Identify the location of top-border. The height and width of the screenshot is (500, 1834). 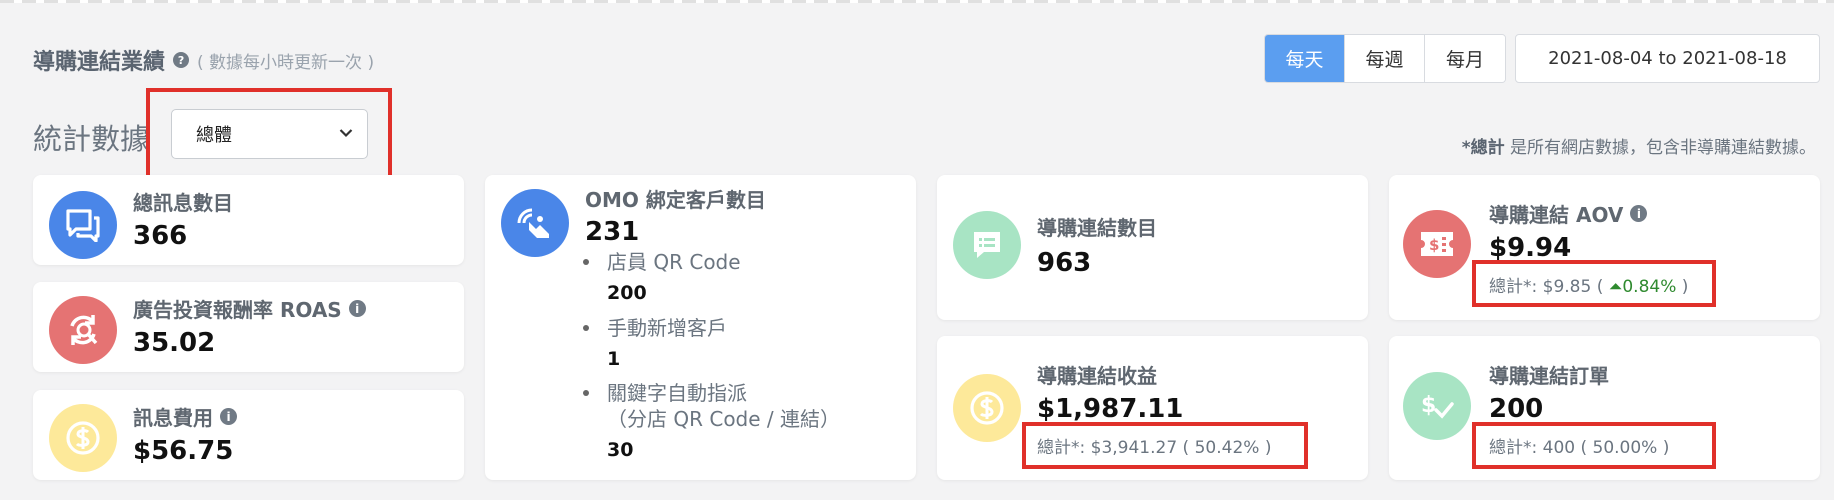
(917, 1).